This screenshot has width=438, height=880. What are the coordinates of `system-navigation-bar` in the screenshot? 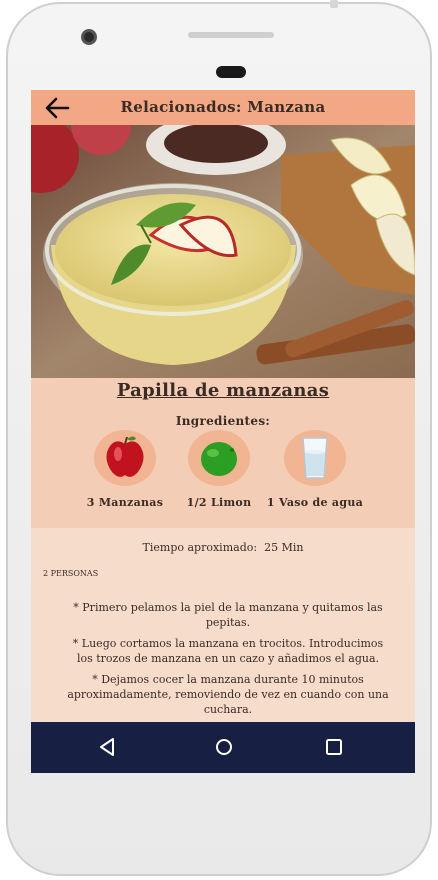 It's located at (223, 747).